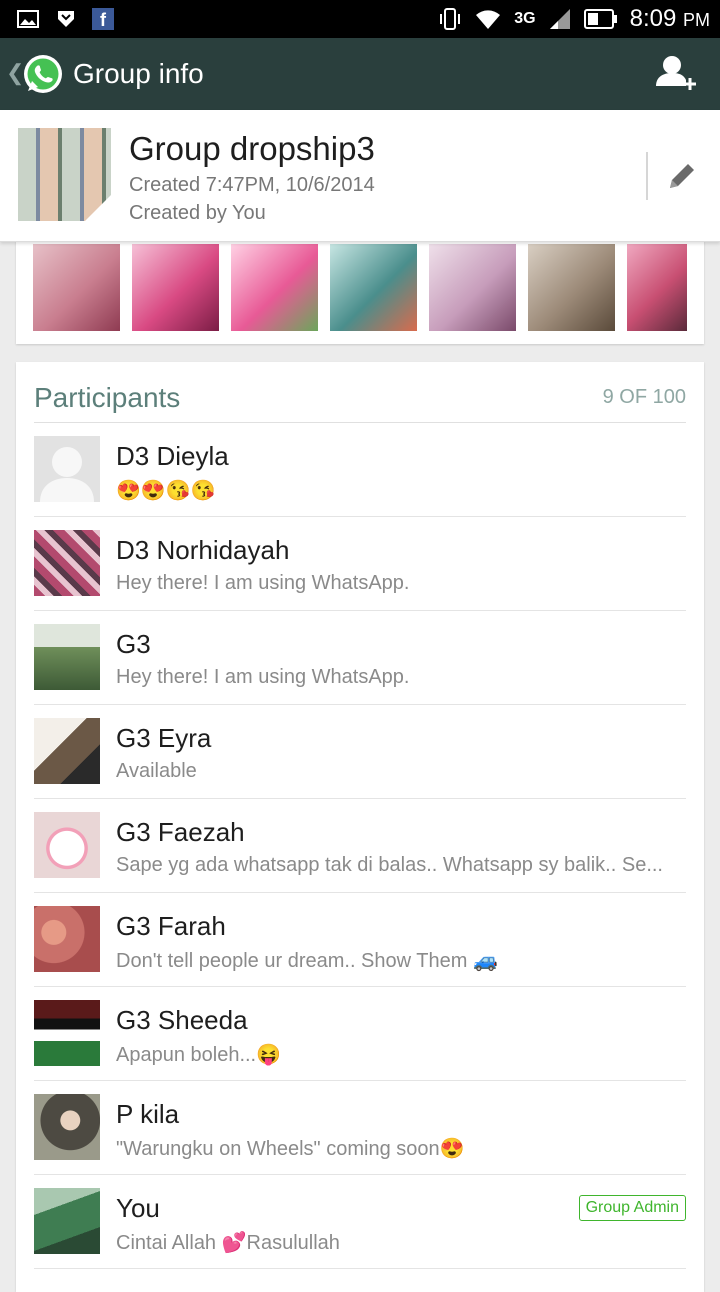 The height and width of the screenshot is (1292, 720). What do you see at coordinates (228, 1243) in the screenshot?
I see `participant-status: Cintai Allah 💕Rasulullah` at bounding box center [228, 1243].